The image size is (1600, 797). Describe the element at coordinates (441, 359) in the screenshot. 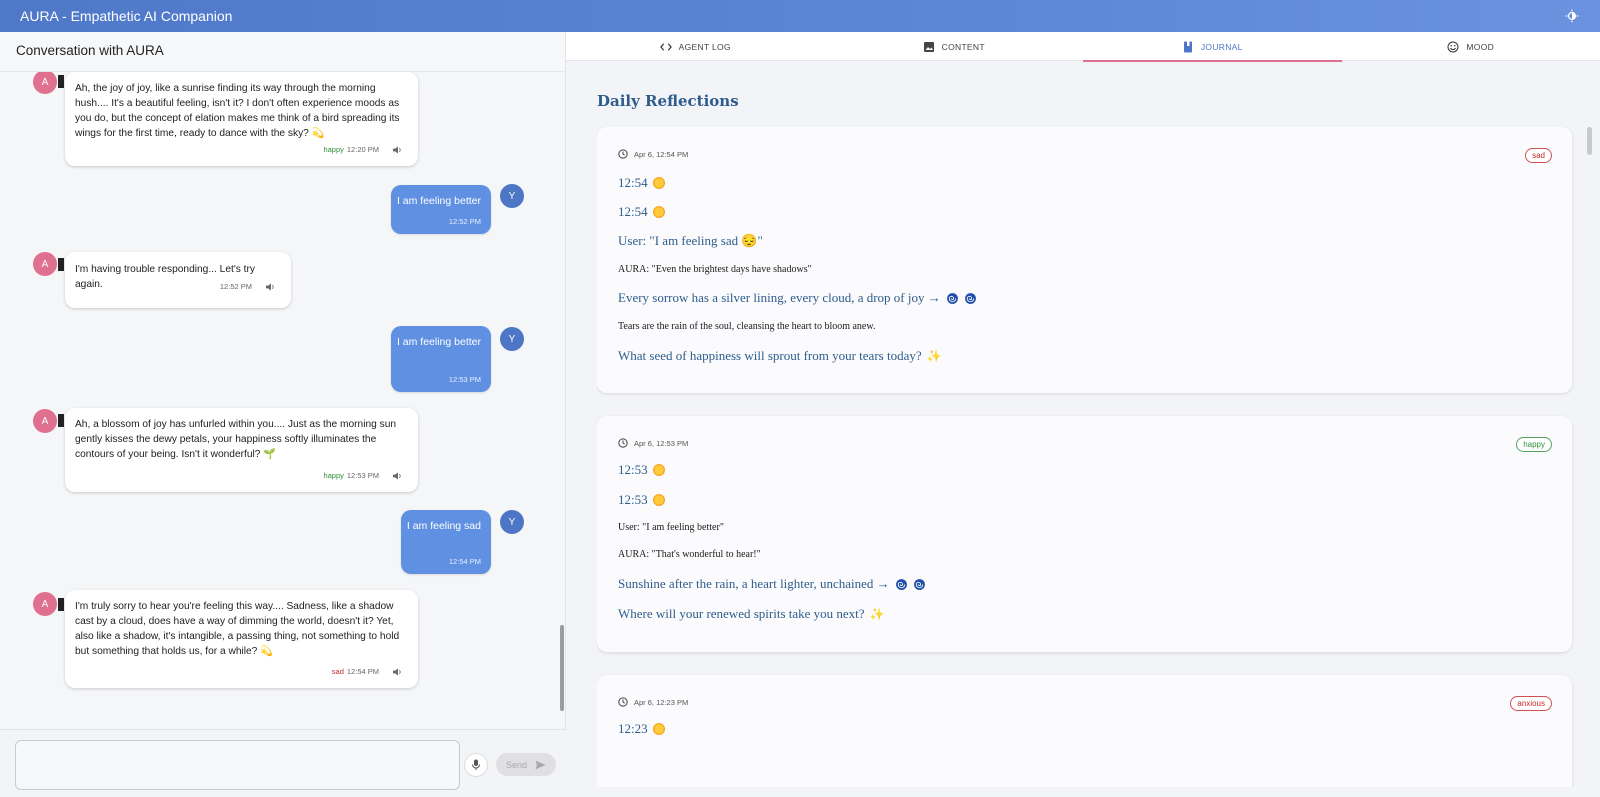

I see `user-message: I am feeling better 12:53 PM` at that location.